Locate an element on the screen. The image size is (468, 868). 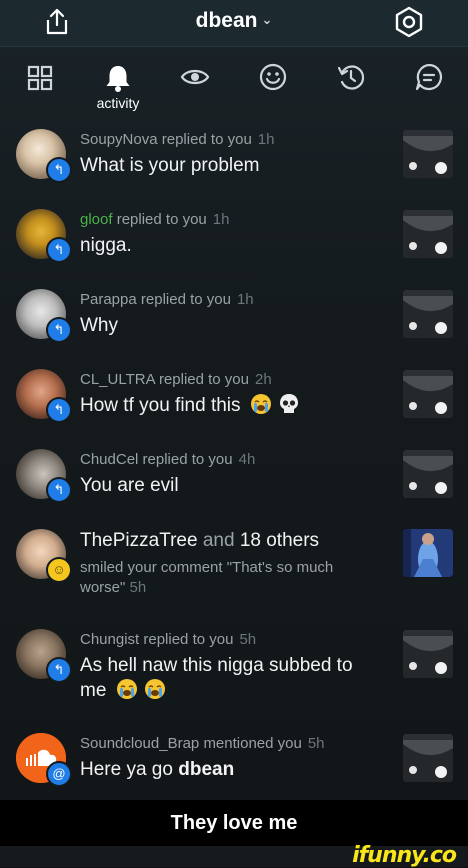
mention-link: dbean is located at coordinates (206, 769).